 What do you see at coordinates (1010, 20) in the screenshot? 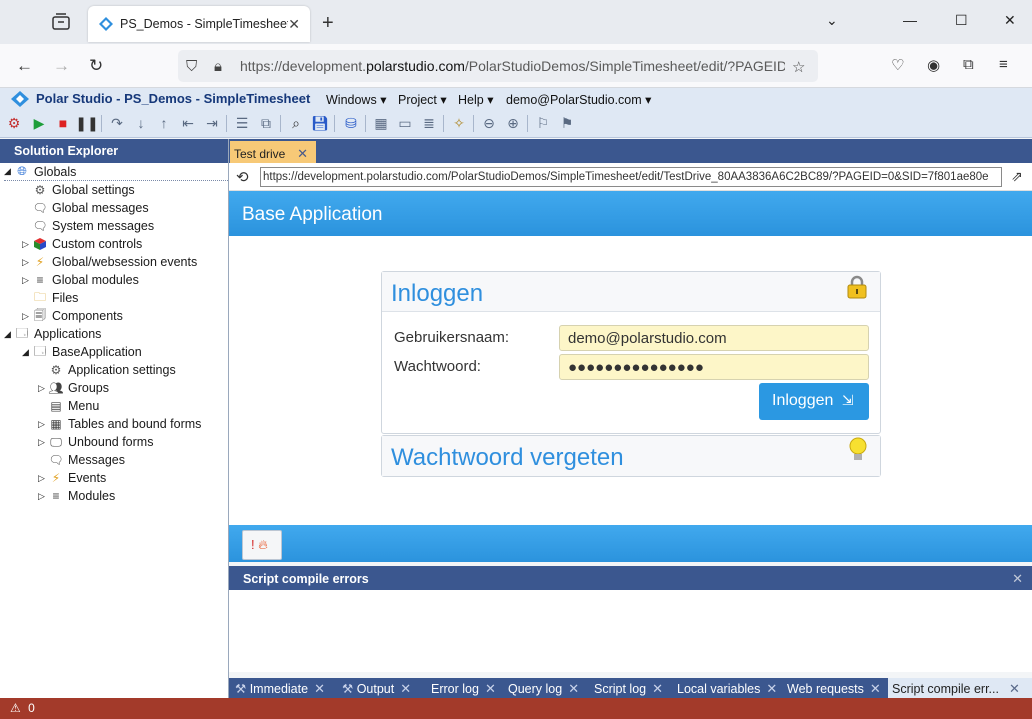
I see `window-close-icon: ✕` at bounding box center [1010, 20].